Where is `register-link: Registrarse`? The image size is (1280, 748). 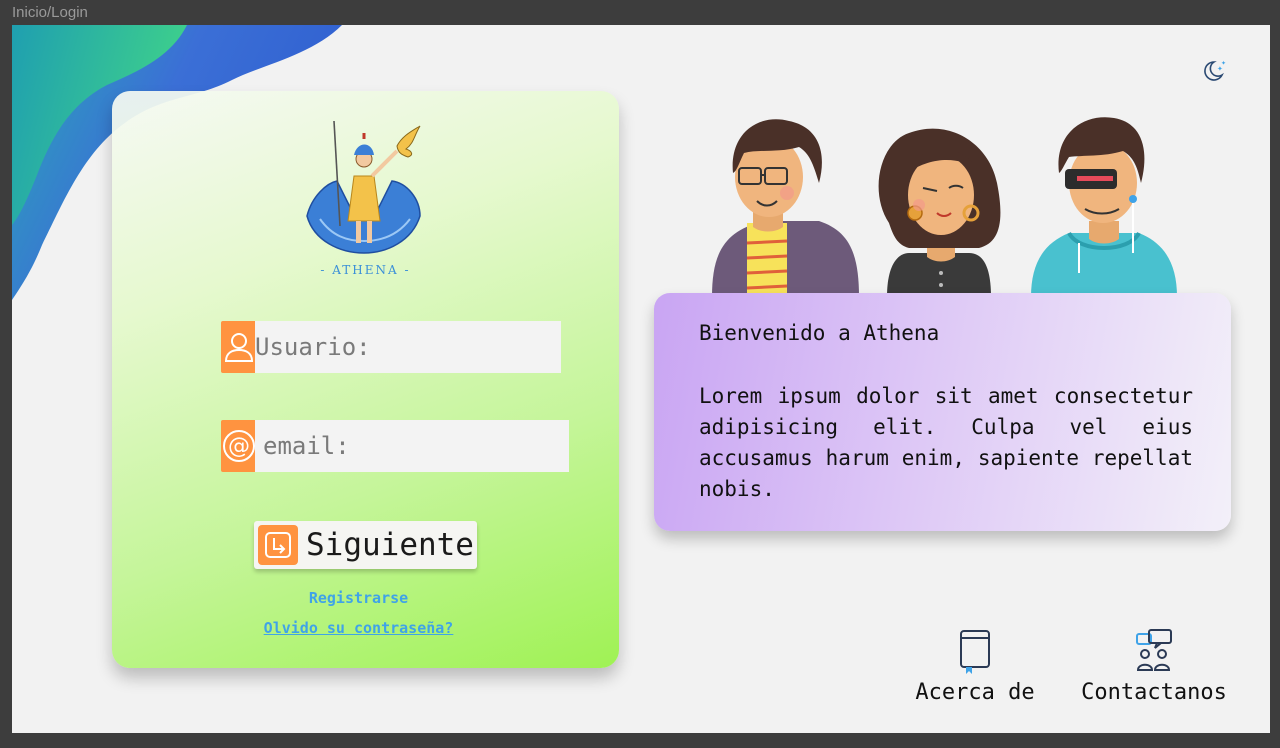 register-link: Registrarse is located at coordinates (358, 598).